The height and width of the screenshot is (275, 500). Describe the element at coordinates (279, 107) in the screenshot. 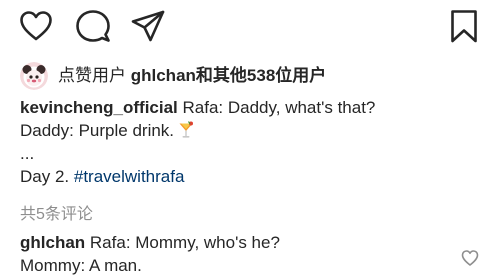

I see `caption-text: Rafa: Daddy, what's that?` at that location.